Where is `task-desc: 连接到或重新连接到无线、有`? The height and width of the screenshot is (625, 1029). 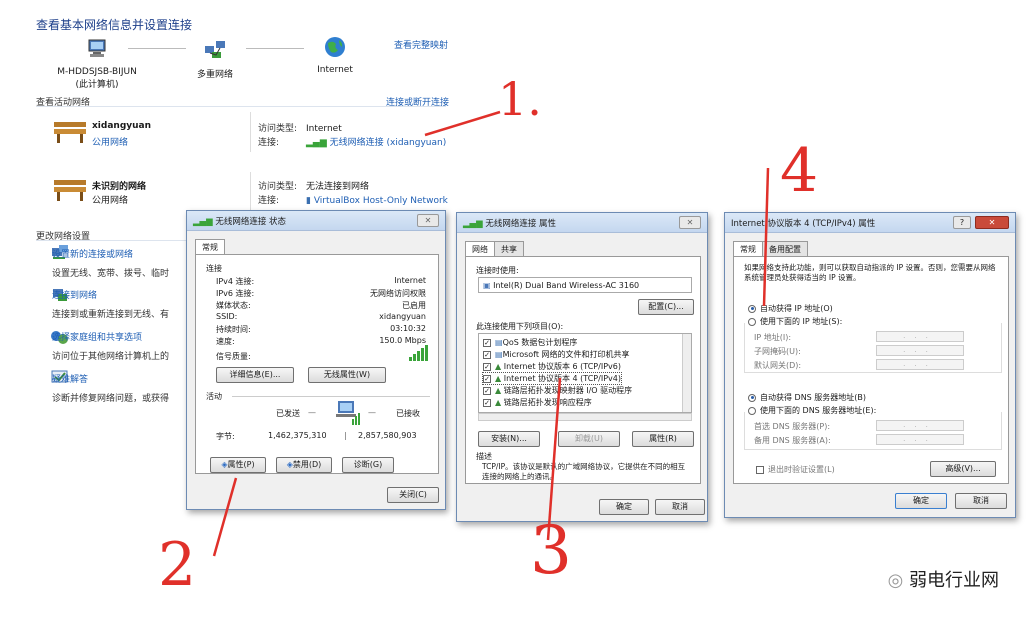
task-desc: 连接到或重新连接到无线、有 is located at coordinates (111, 315).